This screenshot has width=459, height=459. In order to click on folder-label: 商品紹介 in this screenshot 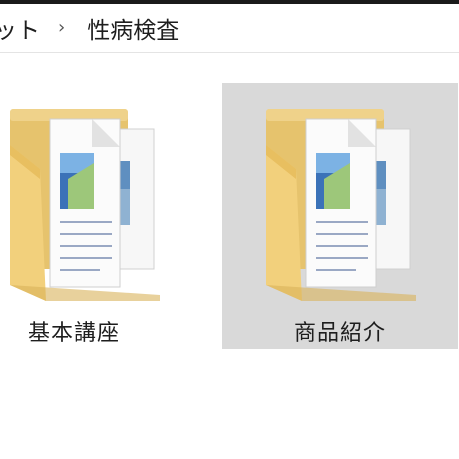, I will do `click(339, 333)`.